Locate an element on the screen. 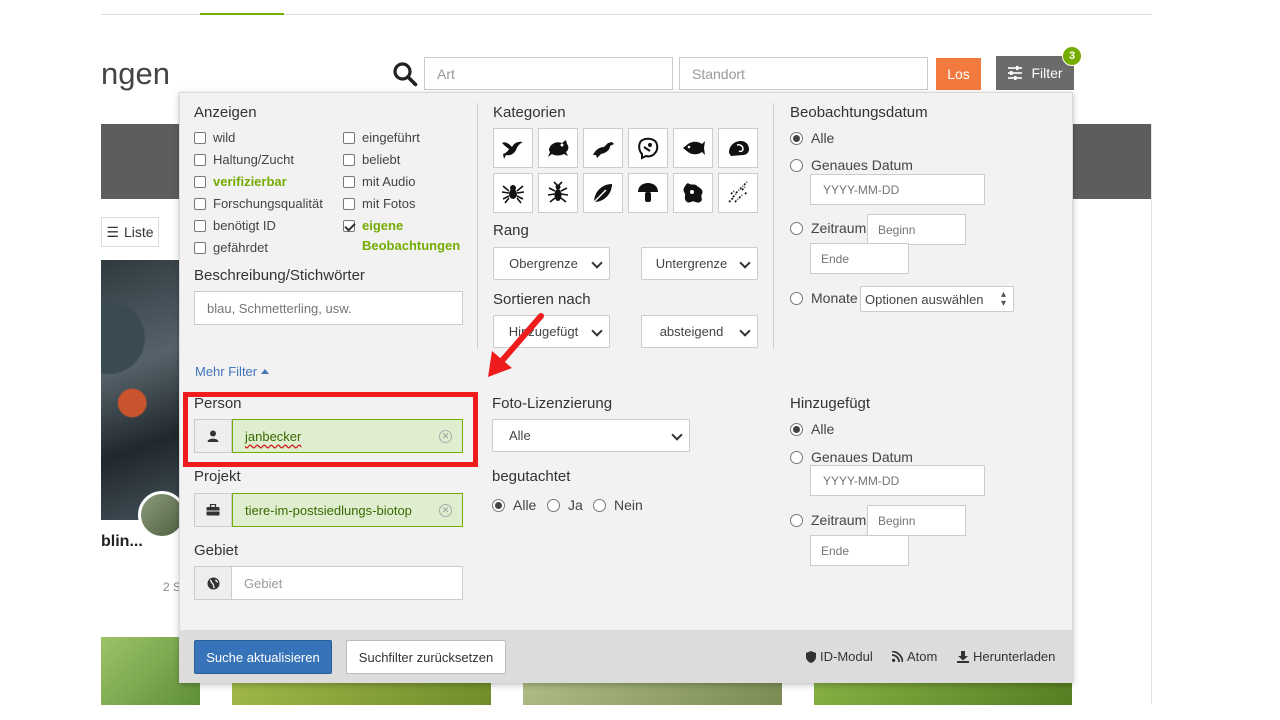 This screenshot has width=1280, height=720. location-search-input is located at coordinates (803, 73).